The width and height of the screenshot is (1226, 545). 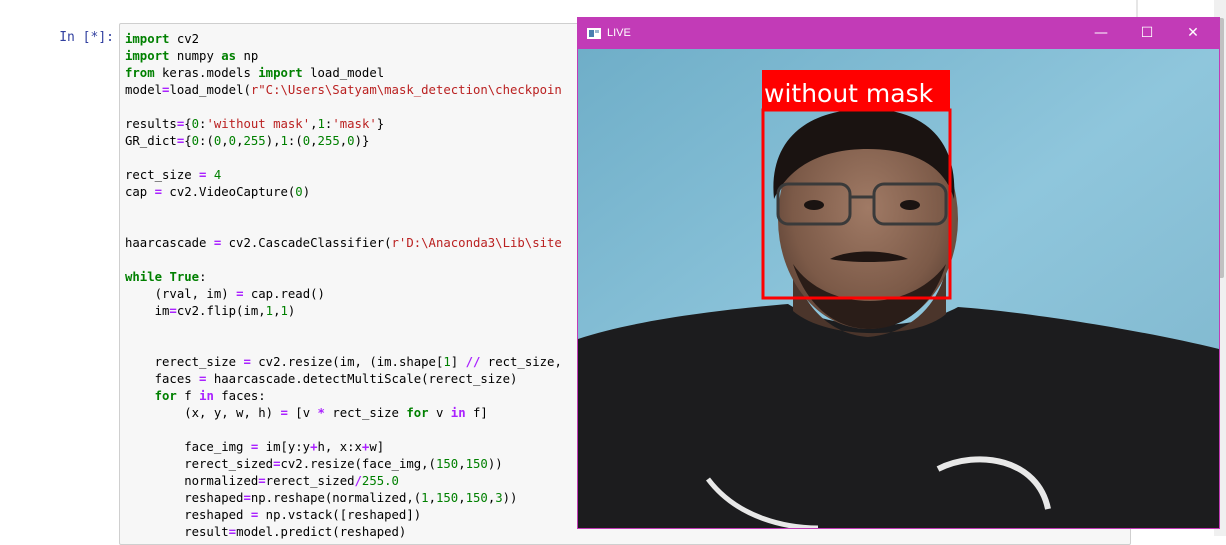 What do you see at coordinates (229, 56) in the screenshot?
I see `code-token: as` at bounding box center [229, 56].